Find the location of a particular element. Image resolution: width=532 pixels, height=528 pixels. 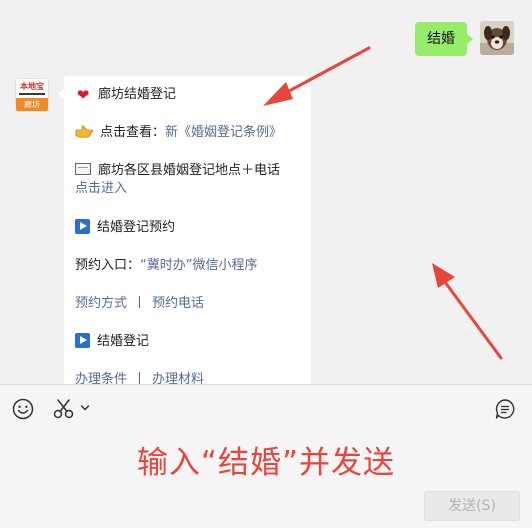

envelope-icon is located at coordinates (83, 169).